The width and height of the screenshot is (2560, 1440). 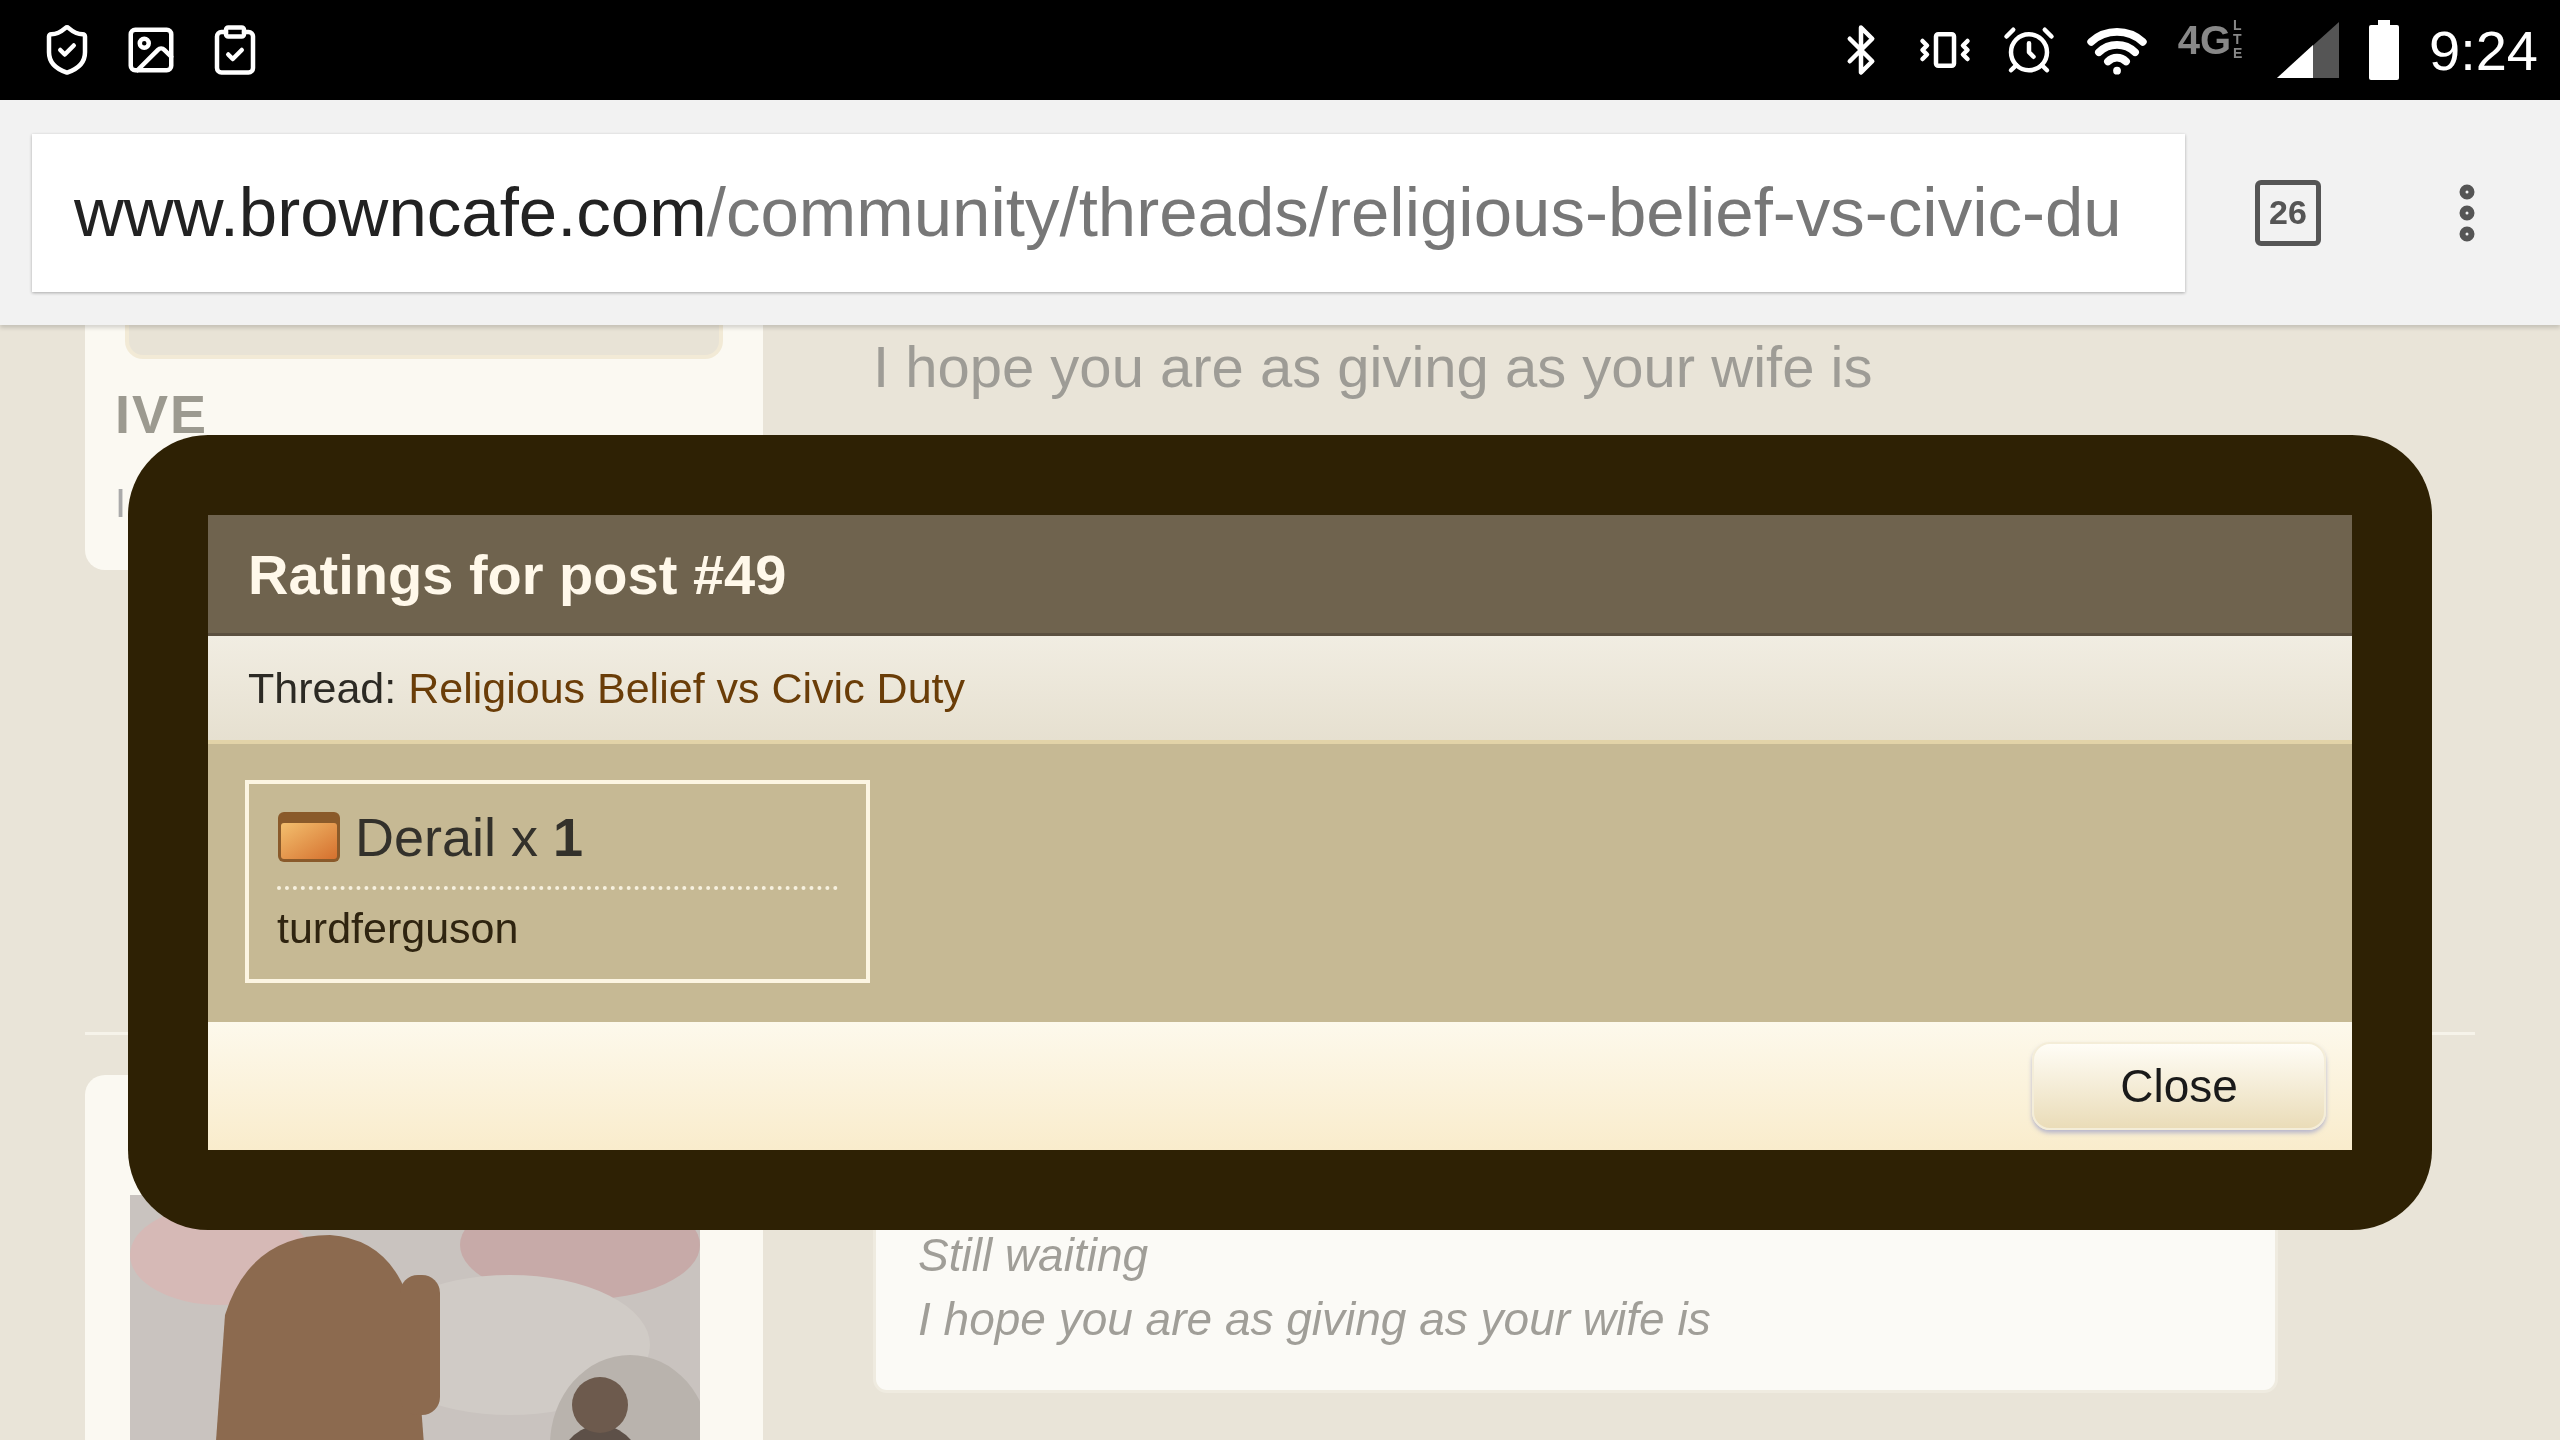 I want to click on signal-icon, so click(x=2308, y=50).